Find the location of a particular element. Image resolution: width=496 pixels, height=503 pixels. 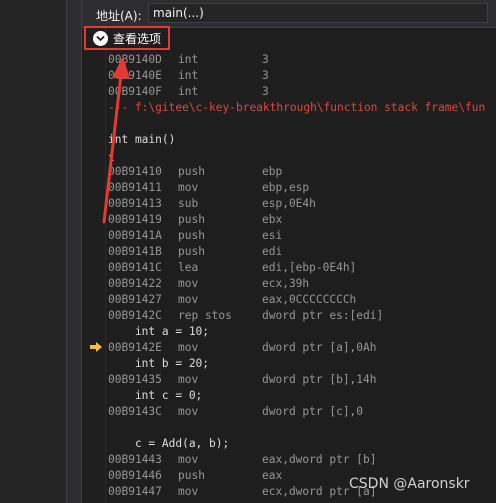

asm-line: 00B91422 mov ecx,39h is located at coordinates (302, 284).